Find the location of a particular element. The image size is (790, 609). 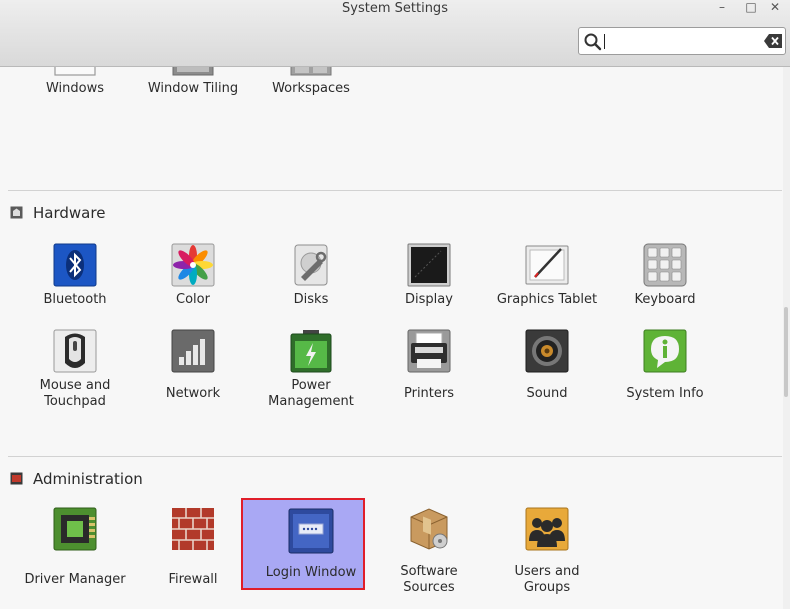

item-label-line2: Sources is located at coordinates (429, 587).